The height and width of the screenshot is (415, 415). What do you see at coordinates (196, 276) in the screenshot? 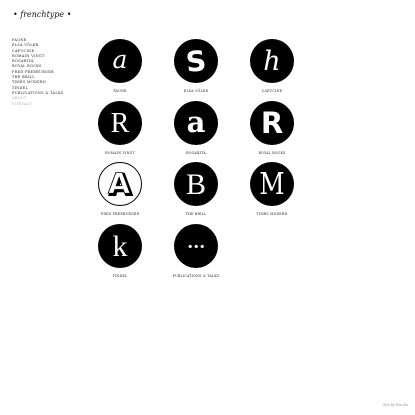
I see `typeface-caption: Publications & Talks` at bounding box center [196, 276].